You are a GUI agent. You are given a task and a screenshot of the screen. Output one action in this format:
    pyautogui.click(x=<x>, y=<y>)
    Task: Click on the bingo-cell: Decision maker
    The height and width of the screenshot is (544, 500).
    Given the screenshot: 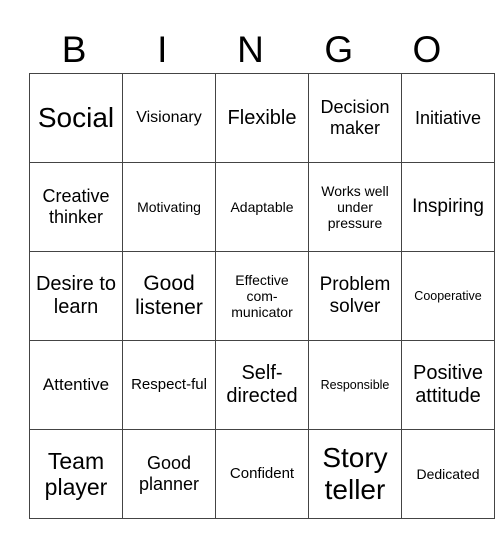 What is the action you would take?
    pyautogui.click(x=355, y=118)
    